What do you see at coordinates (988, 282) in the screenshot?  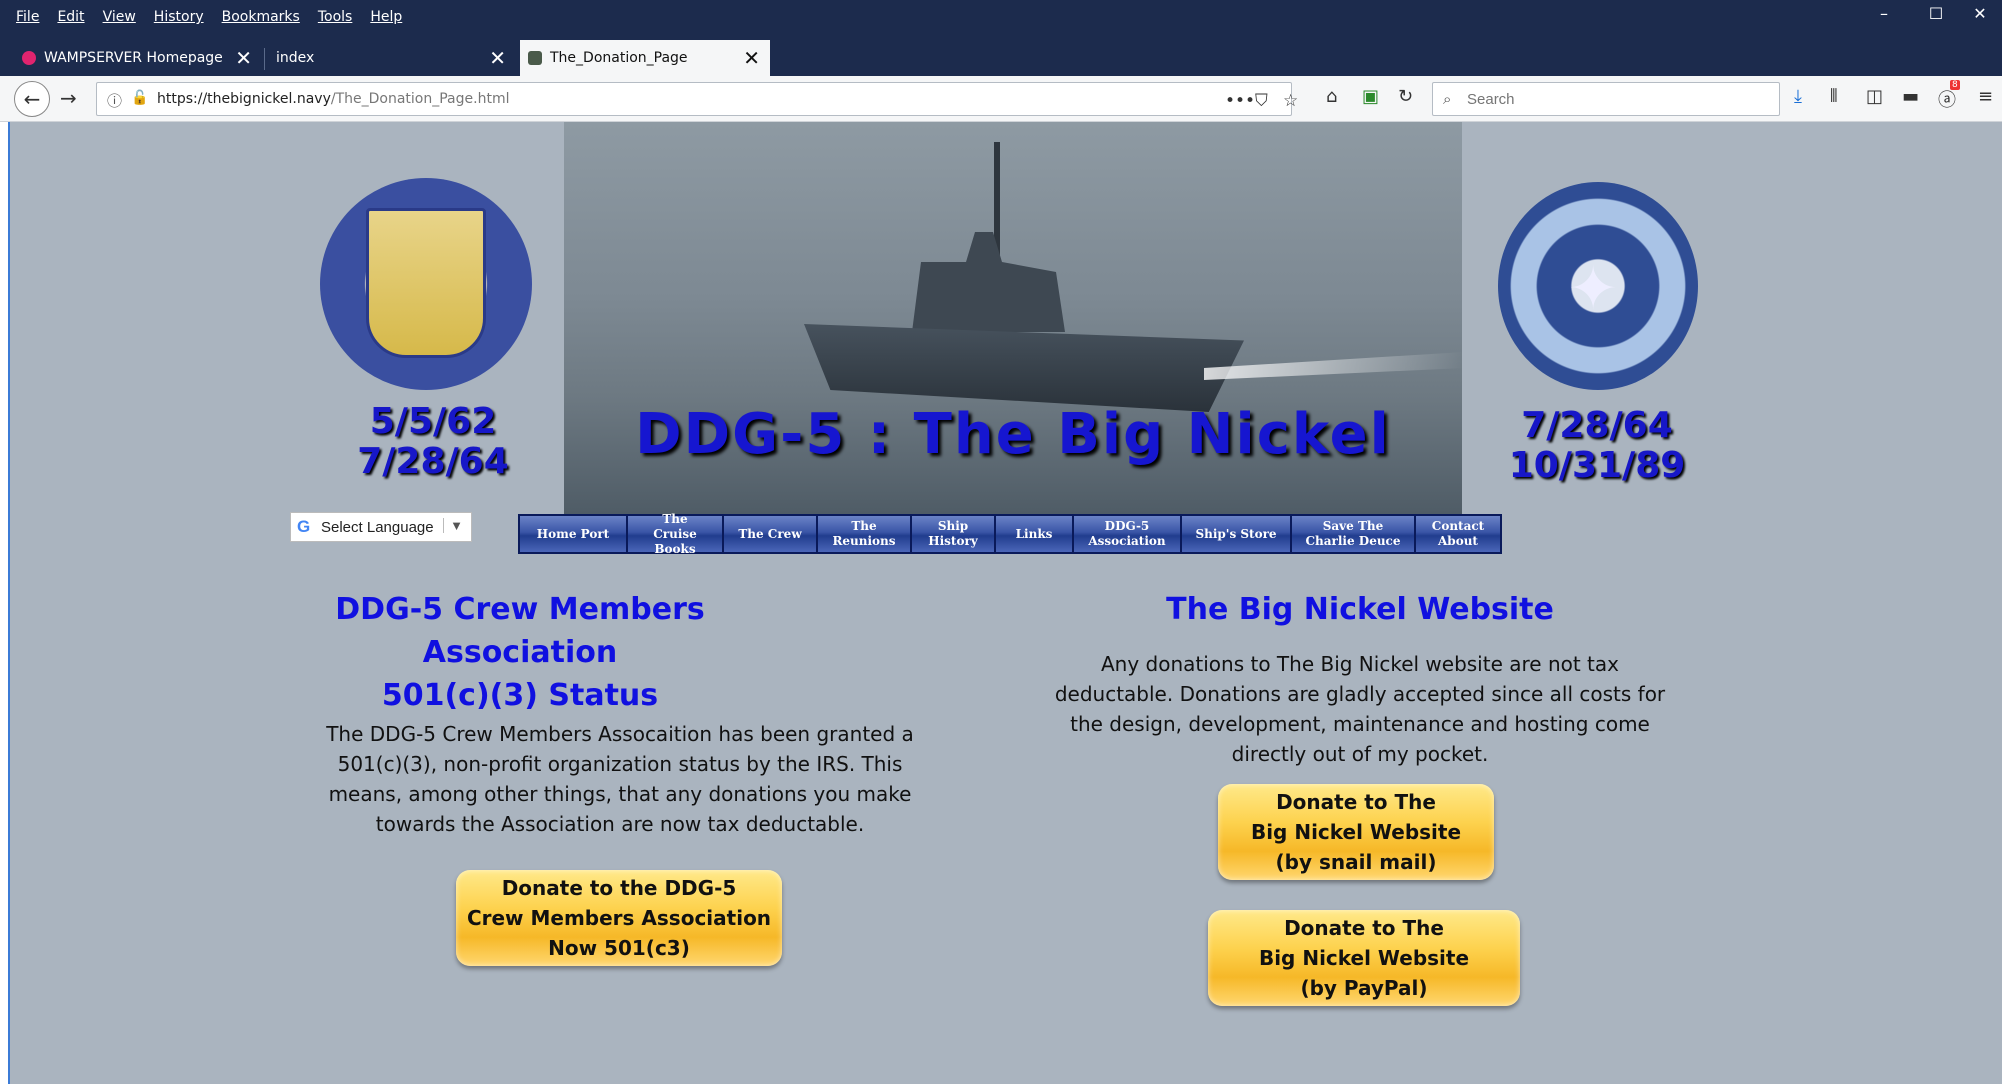 I see `ship-superstructure` at bounding box center [988, 282].